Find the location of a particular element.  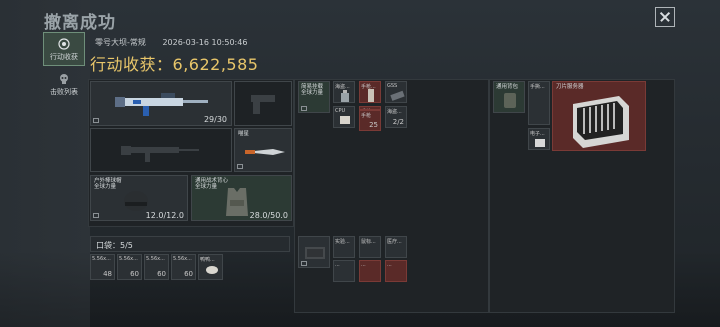

ammo-count: 48 is located at coordinates (107, 274).